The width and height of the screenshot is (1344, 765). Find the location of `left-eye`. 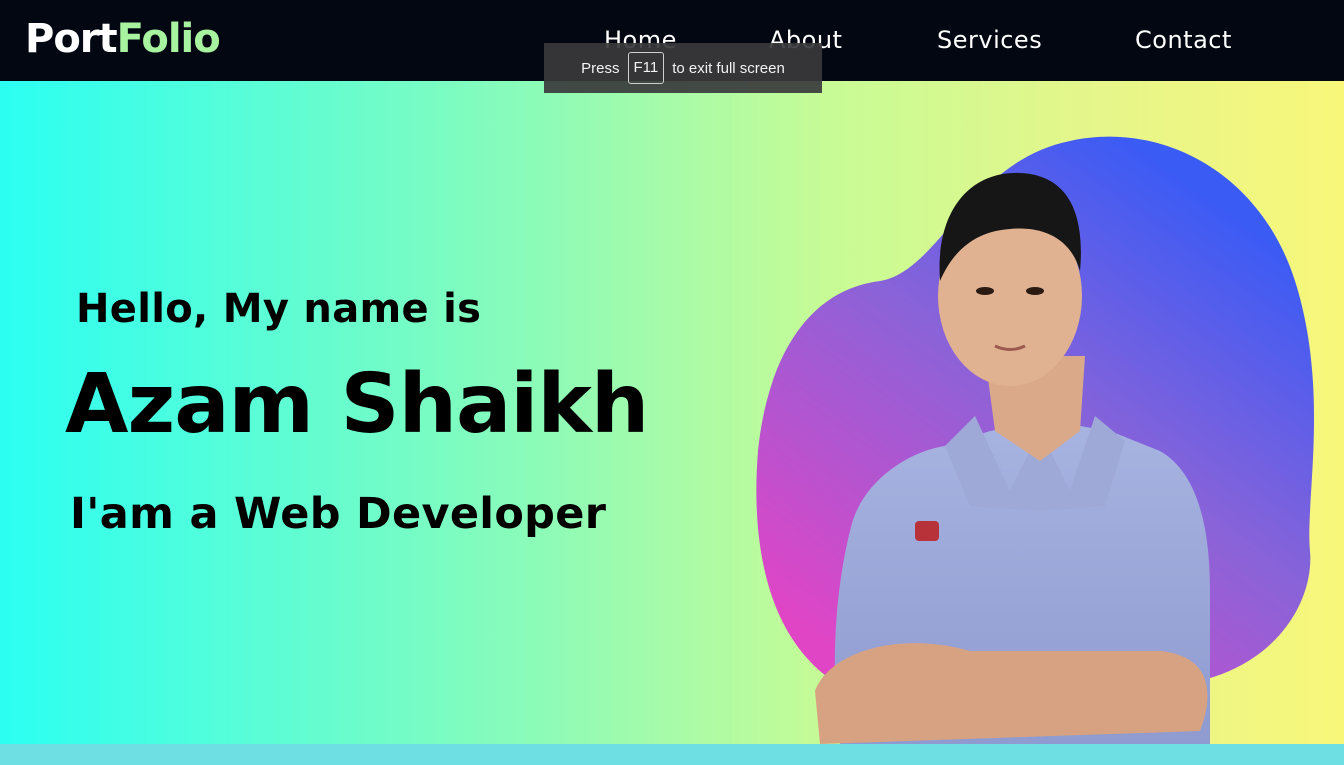

left-eye is located at coordinates (985, 291).